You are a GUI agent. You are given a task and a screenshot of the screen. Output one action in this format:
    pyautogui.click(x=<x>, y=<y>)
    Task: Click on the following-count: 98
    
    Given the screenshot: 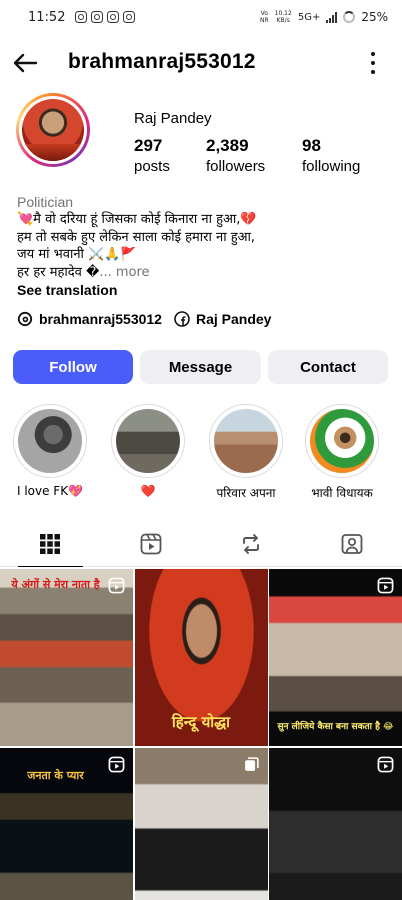 What is the action you would take?
    pyautogui.click(x=311, y=145)
    